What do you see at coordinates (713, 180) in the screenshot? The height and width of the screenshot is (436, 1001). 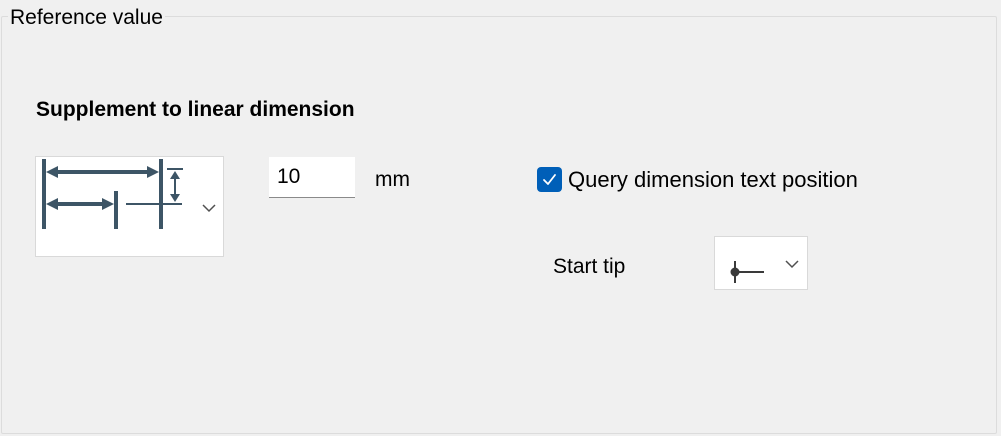 I see `query-text-position-label: Query dimension text position` at bounding box center [713, 180].